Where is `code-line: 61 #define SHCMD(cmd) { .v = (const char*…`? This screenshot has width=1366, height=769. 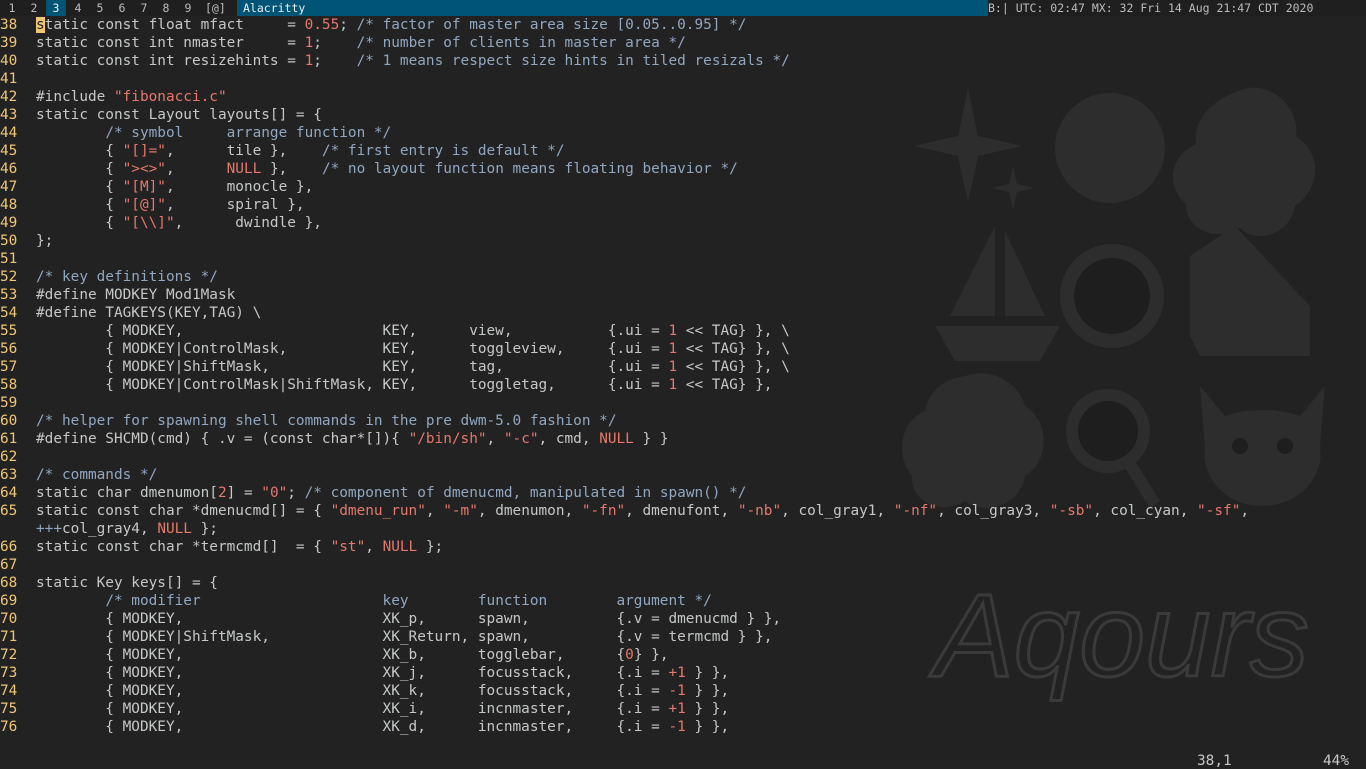 code-line: 61 #define SHCMD(cmd) { .v = (const char*… is located at coordinates (334, 439).